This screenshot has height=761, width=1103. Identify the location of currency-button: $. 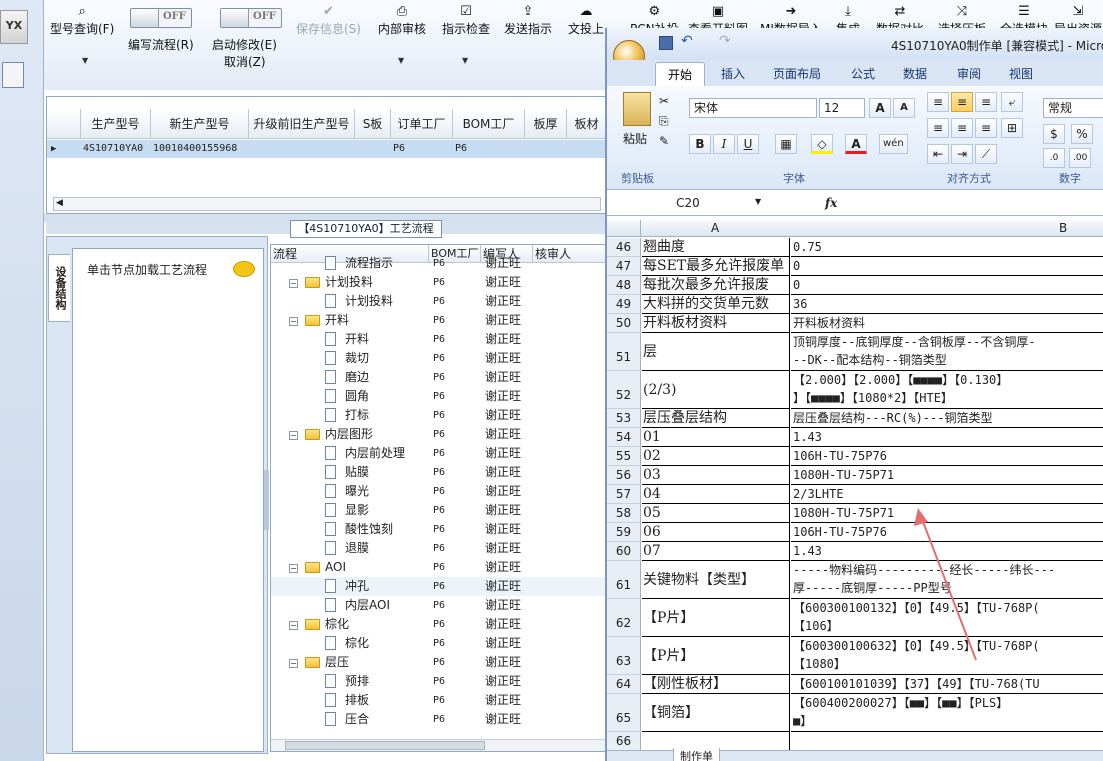
(1054, 134).